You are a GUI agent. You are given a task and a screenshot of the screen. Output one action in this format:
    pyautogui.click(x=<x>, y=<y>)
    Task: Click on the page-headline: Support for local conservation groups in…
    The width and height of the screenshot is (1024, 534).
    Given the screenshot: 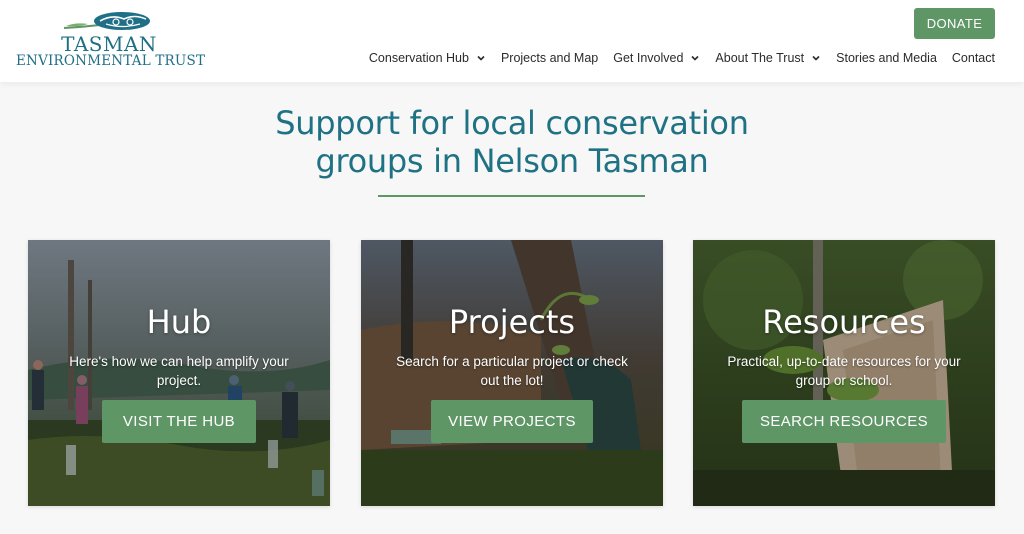 What is the action you would take?
    pyautogui.click(x=512, y=142)
    